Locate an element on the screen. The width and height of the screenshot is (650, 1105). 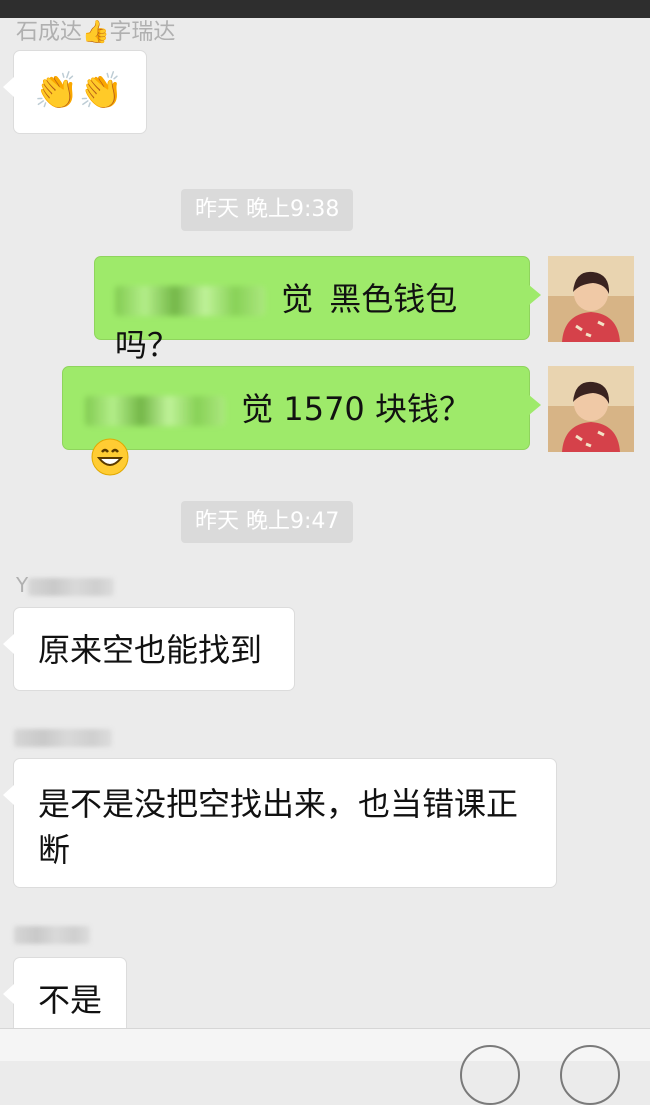
message-bubble-outgoing: 觉黑色钱包吗？ is located at coordinates (317, 310).